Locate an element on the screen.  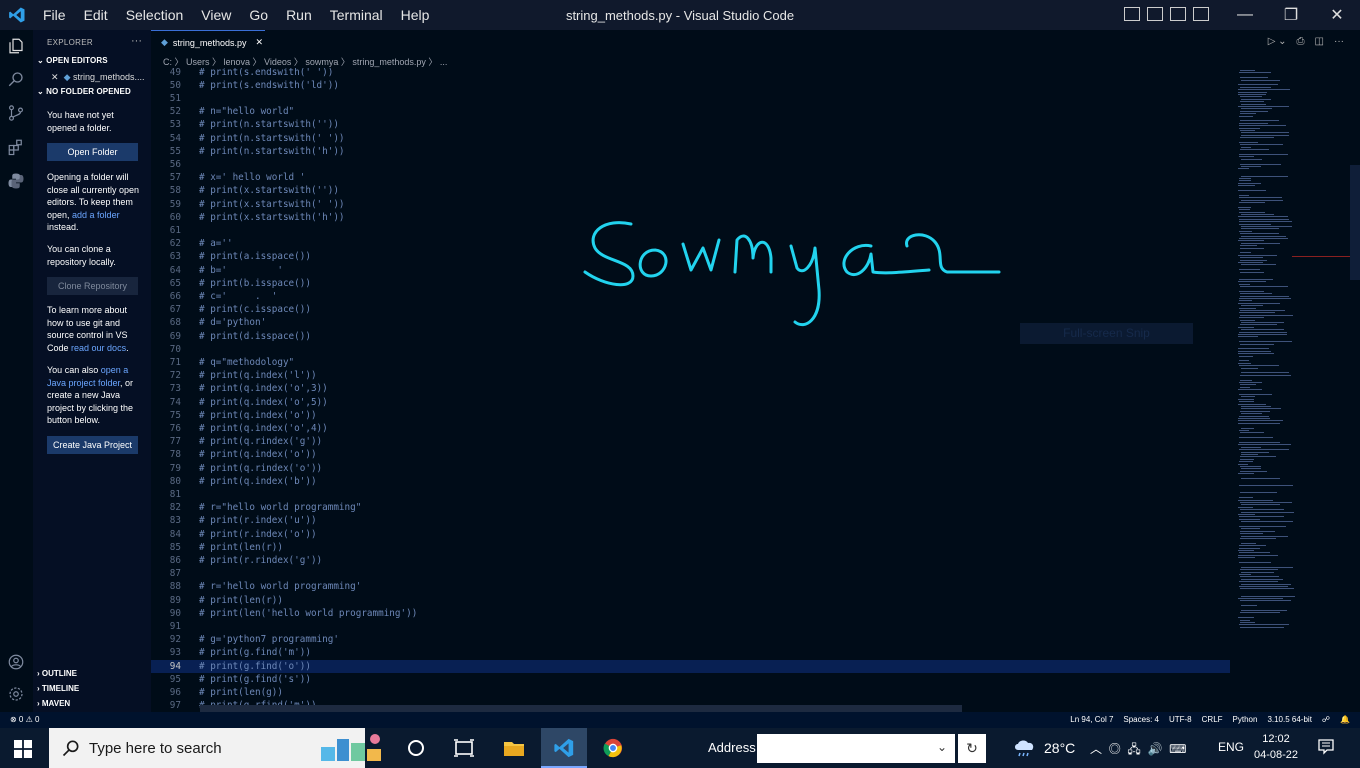
code-line: 78 # print(q.index('o')) is located at coordinates (690, 454).